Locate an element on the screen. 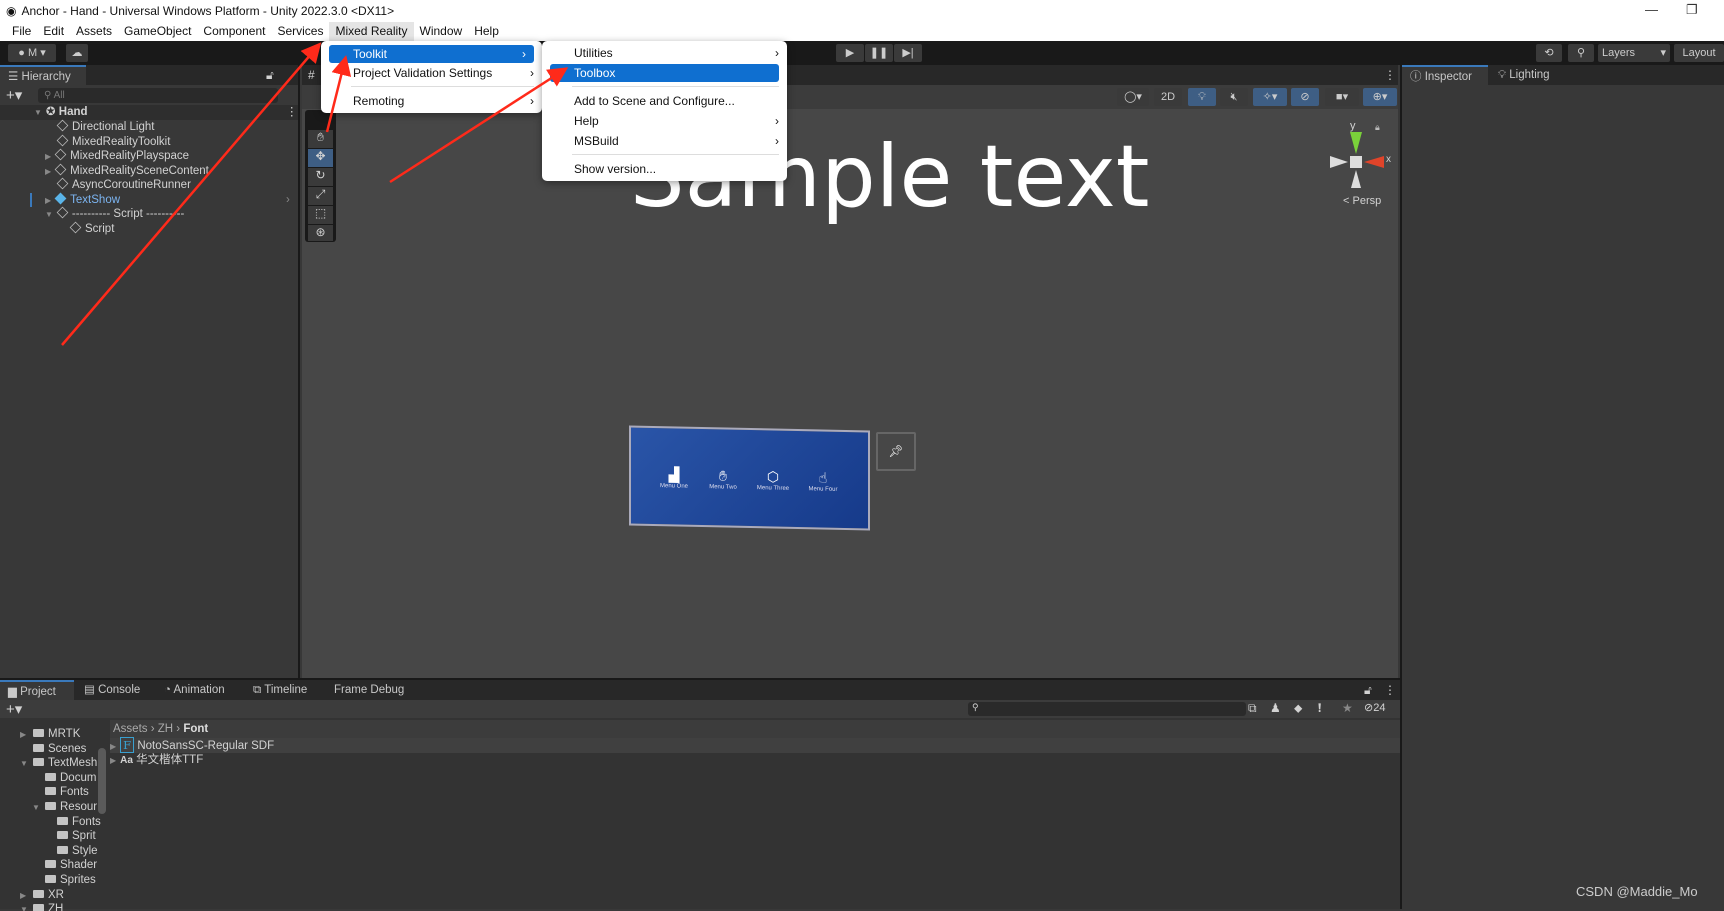 This screenshot has width=1724, height=911. annotation-arrows is located at coordinates (315, 194).